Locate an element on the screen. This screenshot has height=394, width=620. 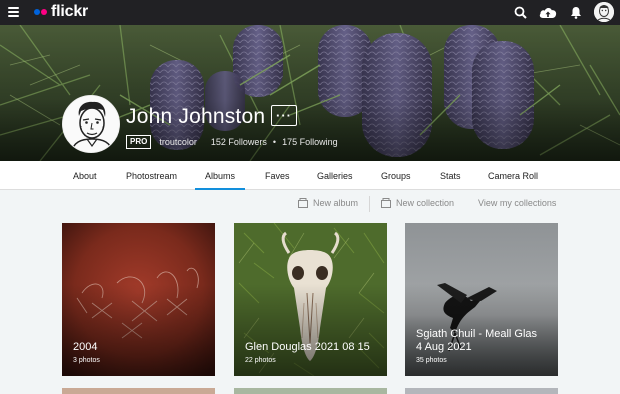
view-collections-link: View my collections is located at coordinates (517, 203).